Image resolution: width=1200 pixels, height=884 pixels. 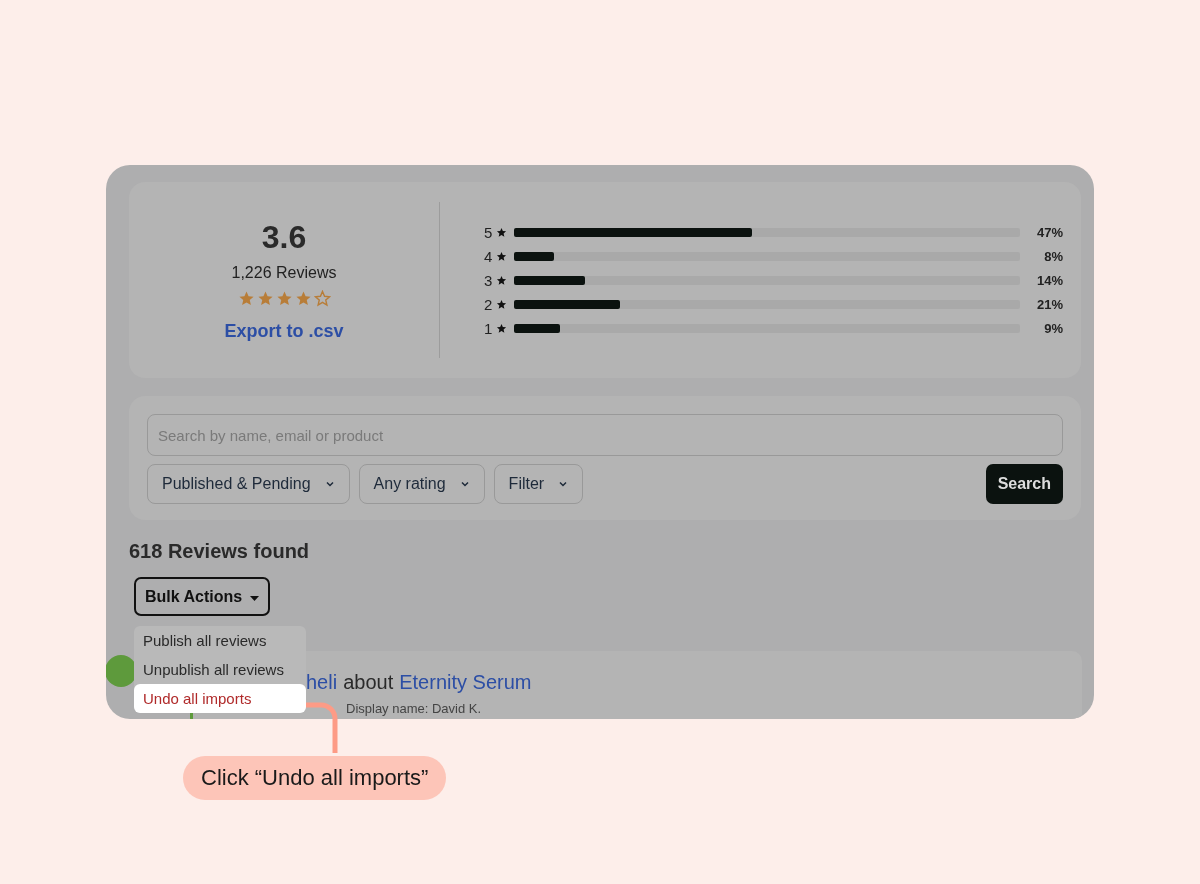 What do you see at coordinates (1049, 304) in the screenshot?
I see `rating-percentage: 21%` at bounding box center [1049, 304].